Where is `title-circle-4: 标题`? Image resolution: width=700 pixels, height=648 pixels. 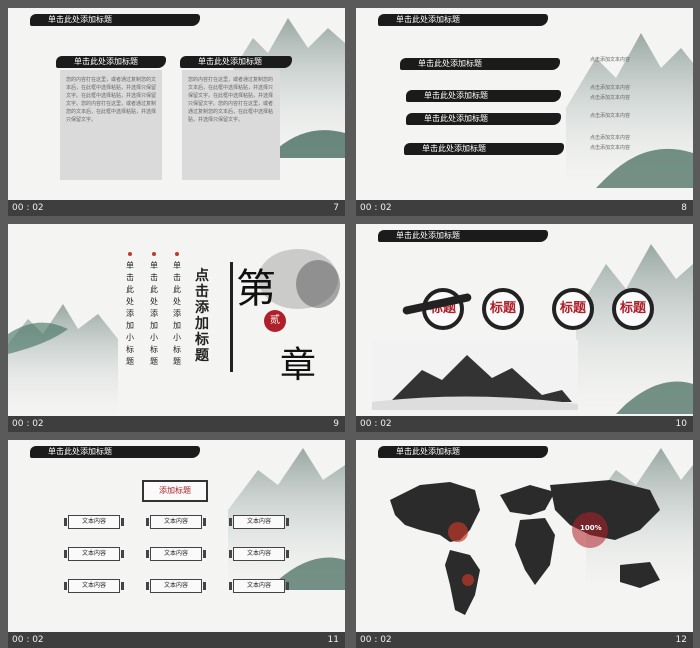 title-circle-4: 标题 is located at coordinates (633, 309).